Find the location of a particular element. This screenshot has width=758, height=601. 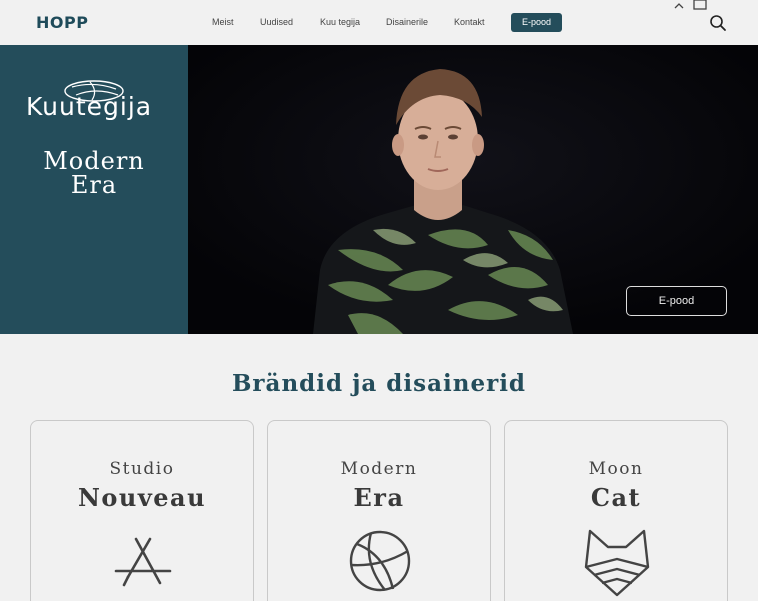

search-icon is located at coordinates (718, 23).